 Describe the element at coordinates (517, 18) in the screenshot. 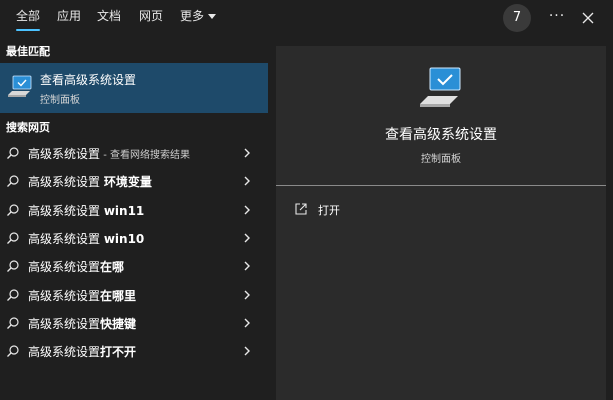

I see `rewards-badge: 7` at that location.